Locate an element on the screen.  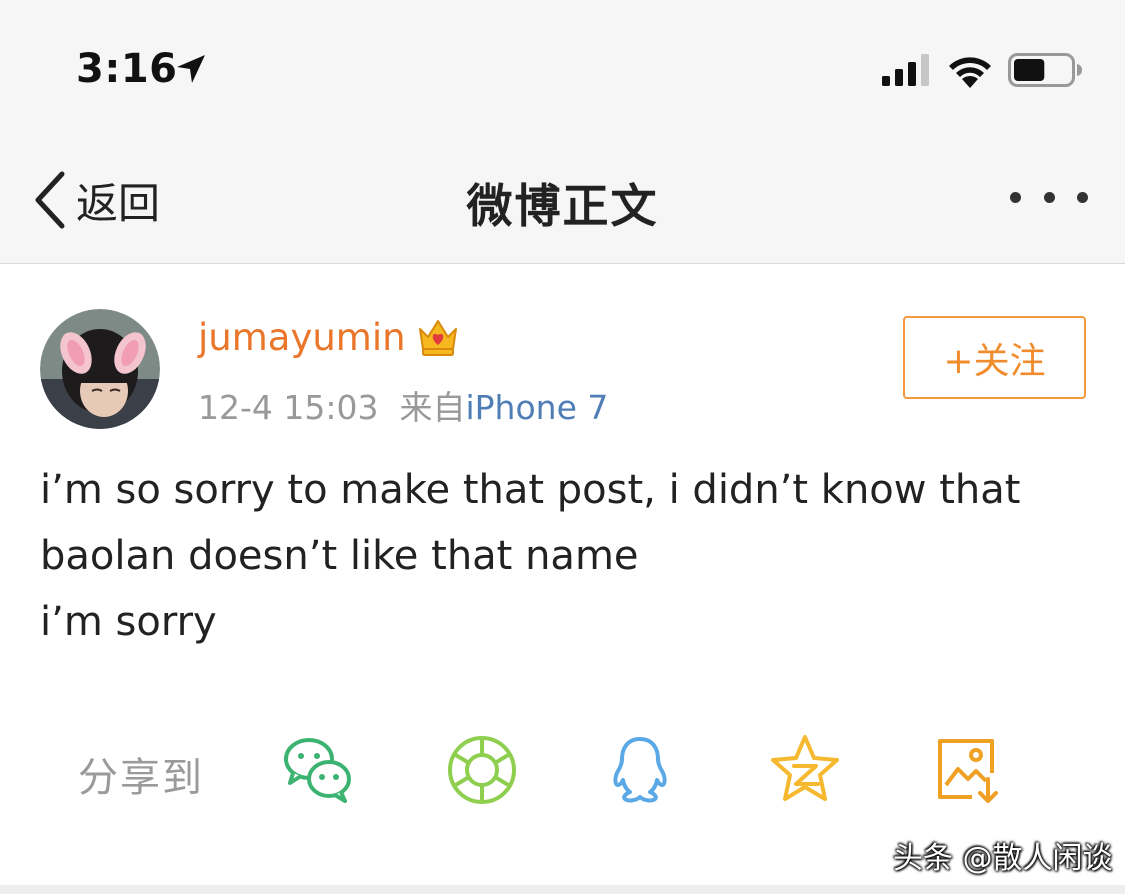
divider is located at coordinates (562, 889).